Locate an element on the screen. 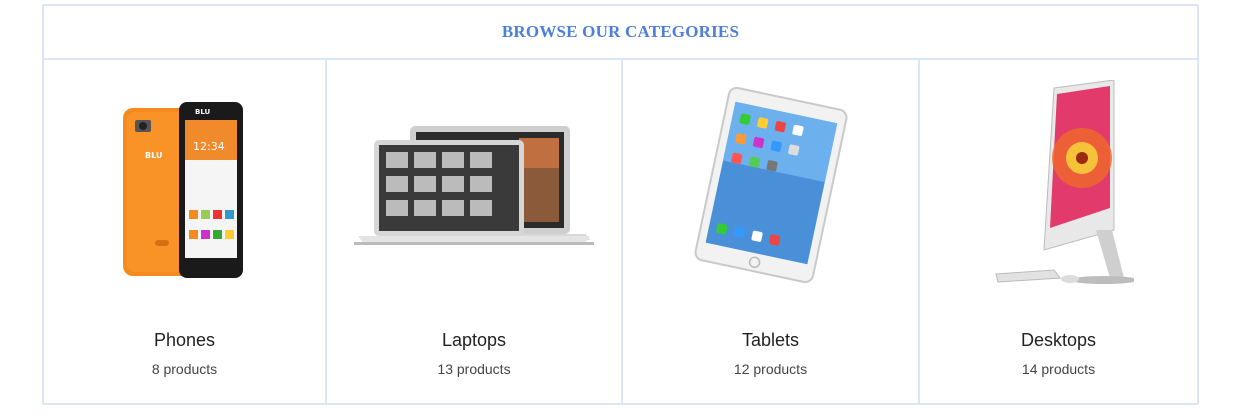  phone-image: BLU 12:34 BLU is located at coordinates (184, 185).